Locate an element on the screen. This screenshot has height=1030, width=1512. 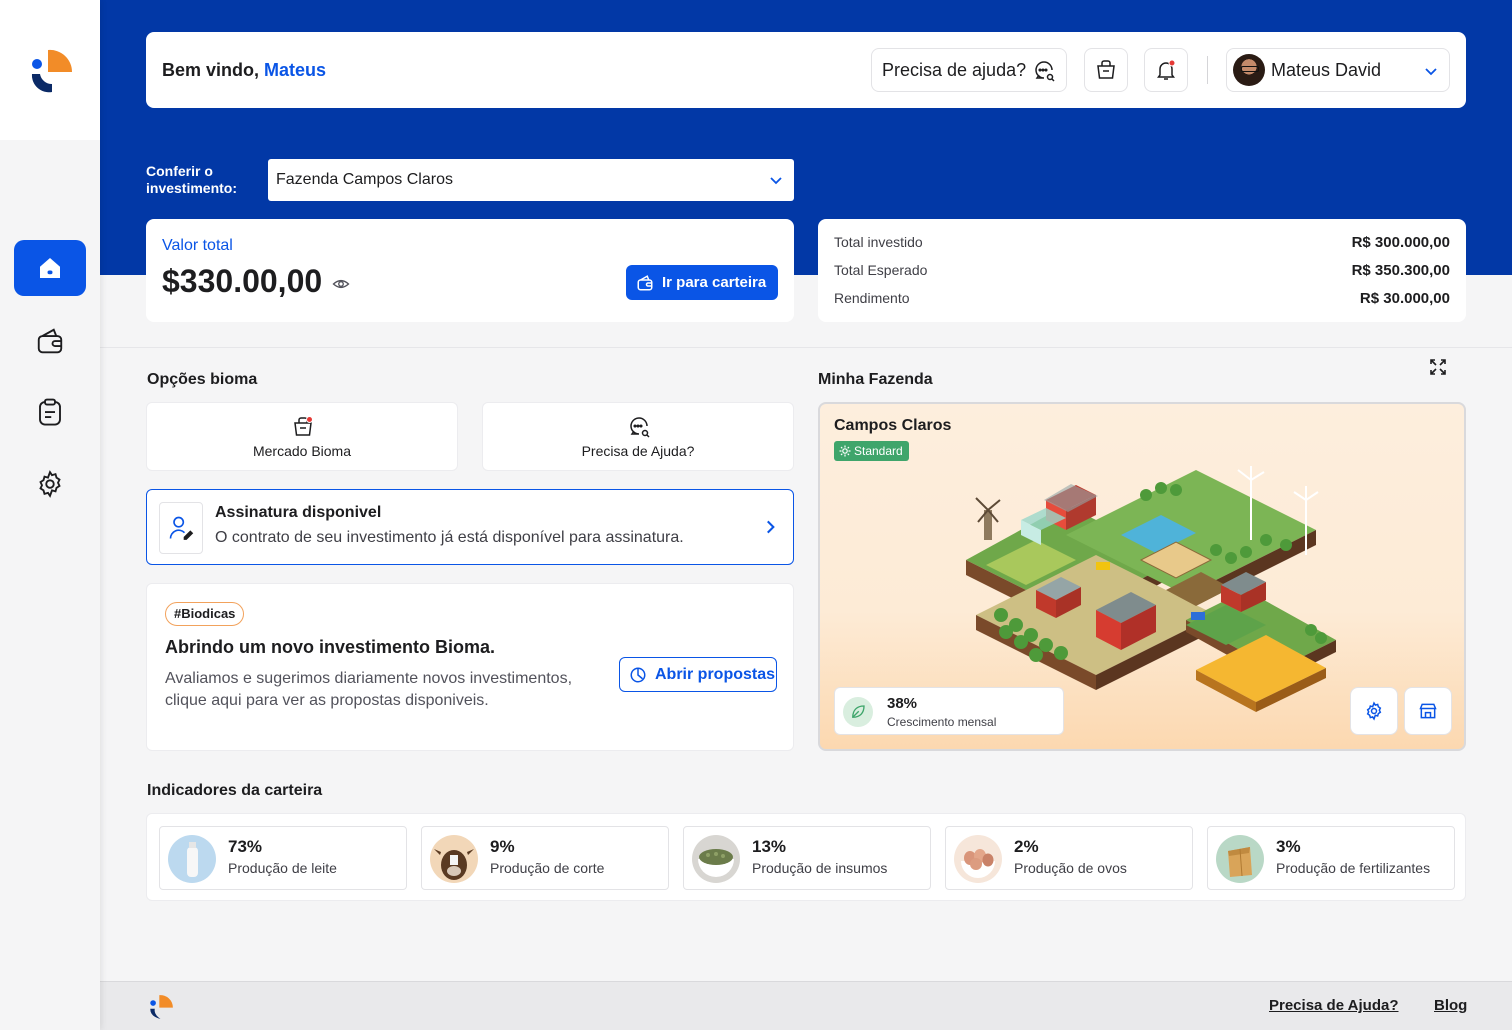
indicator-percentage: 3% is located at coordinates (1288, 846).